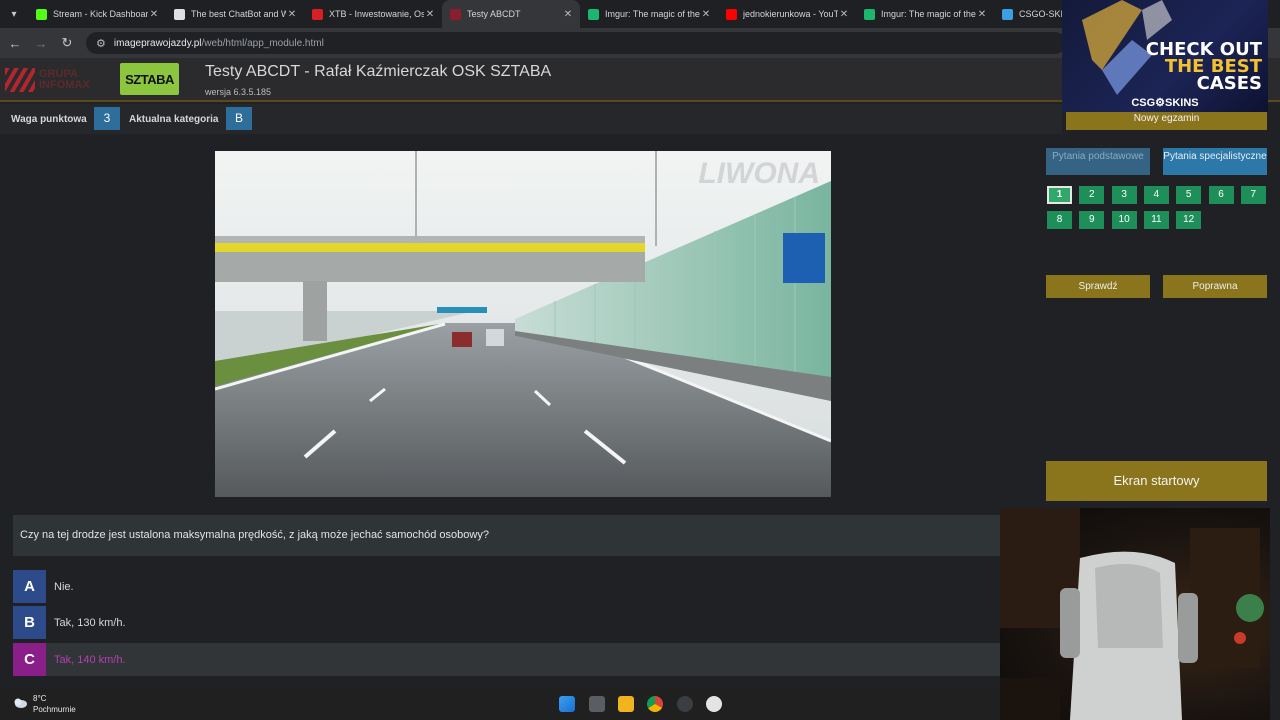 This screenshot has width=1280, height=720. What do you see at coordinates (1007, 14) in the screenshot?
I see `csgo-icon` at bounding box center [1007, 14].